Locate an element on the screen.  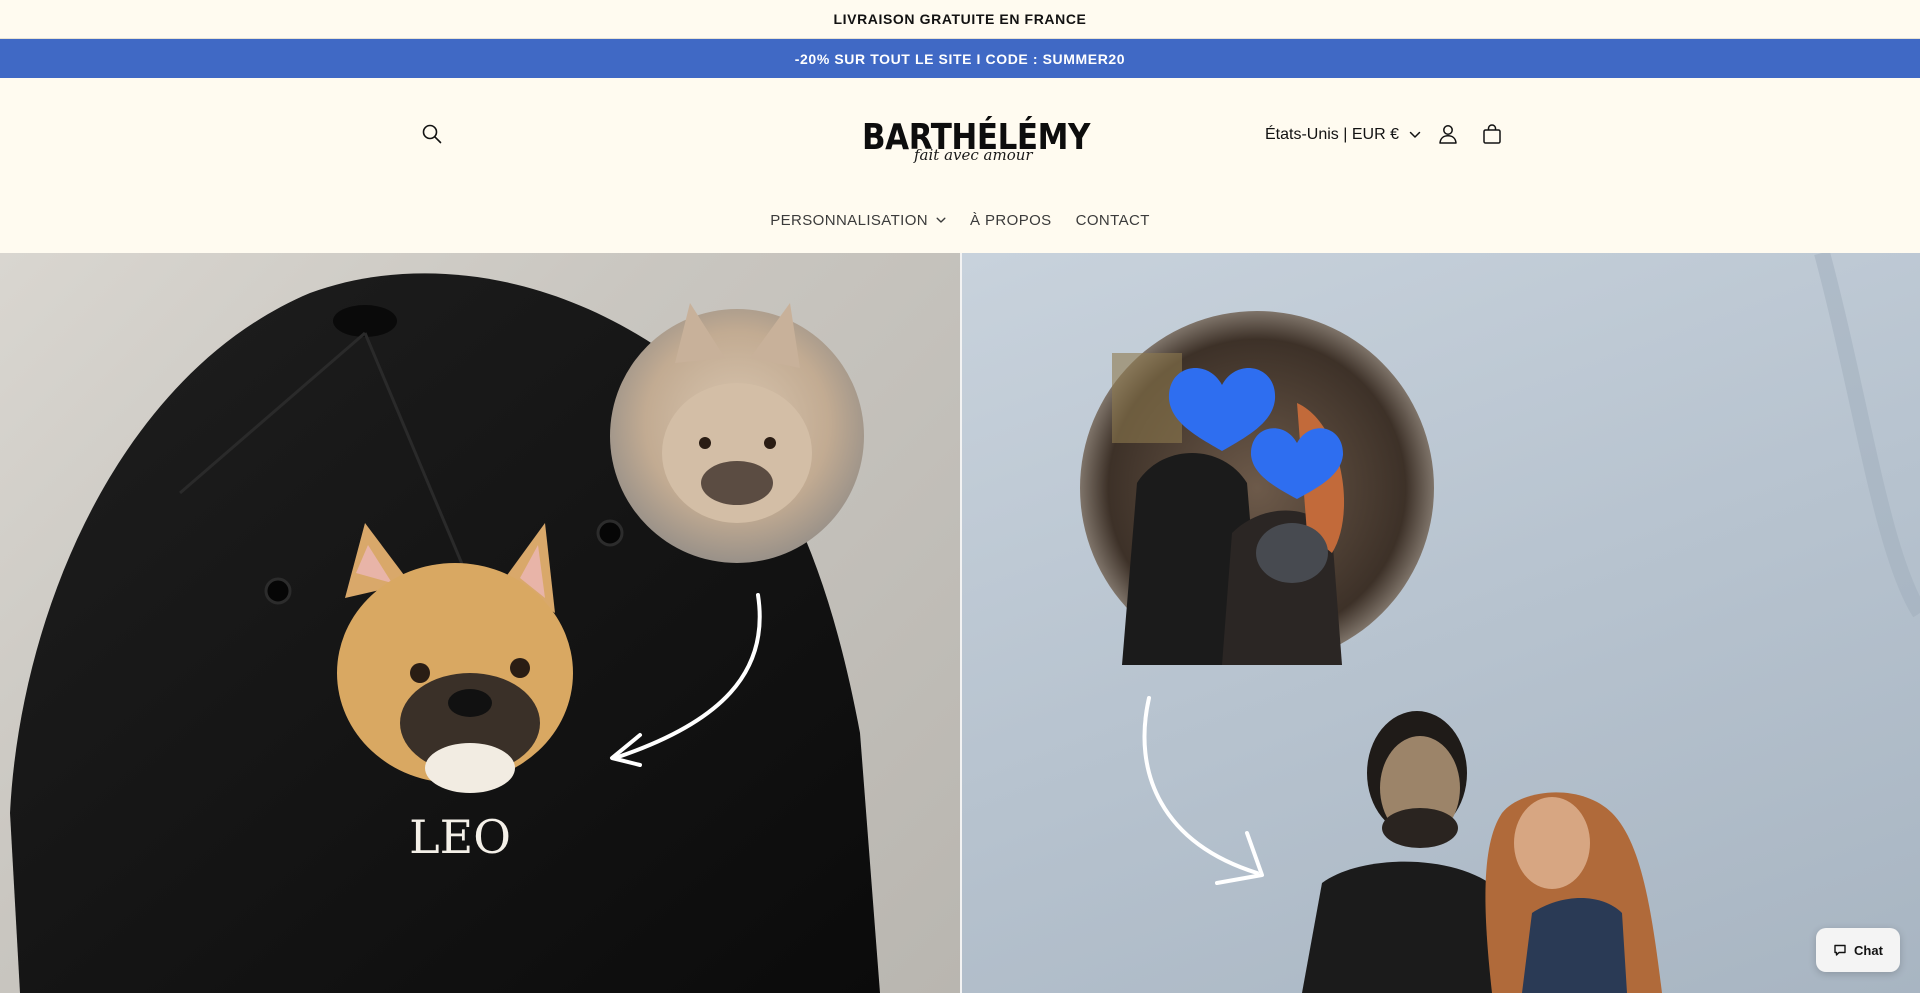
logo-tagline: fait avec amour is located at coordinates (973, 155).